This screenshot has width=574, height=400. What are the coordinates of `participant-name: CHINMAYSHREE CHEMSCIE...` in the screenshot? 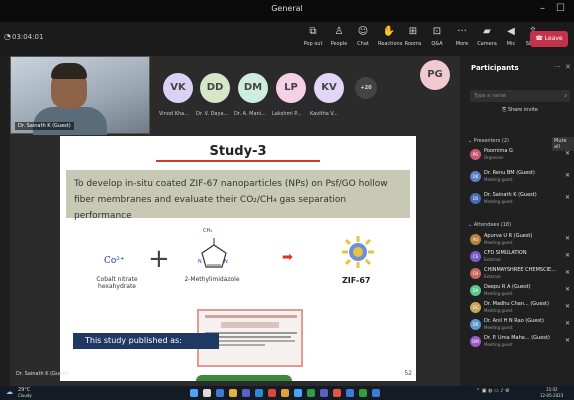 It's located at (520, 270).